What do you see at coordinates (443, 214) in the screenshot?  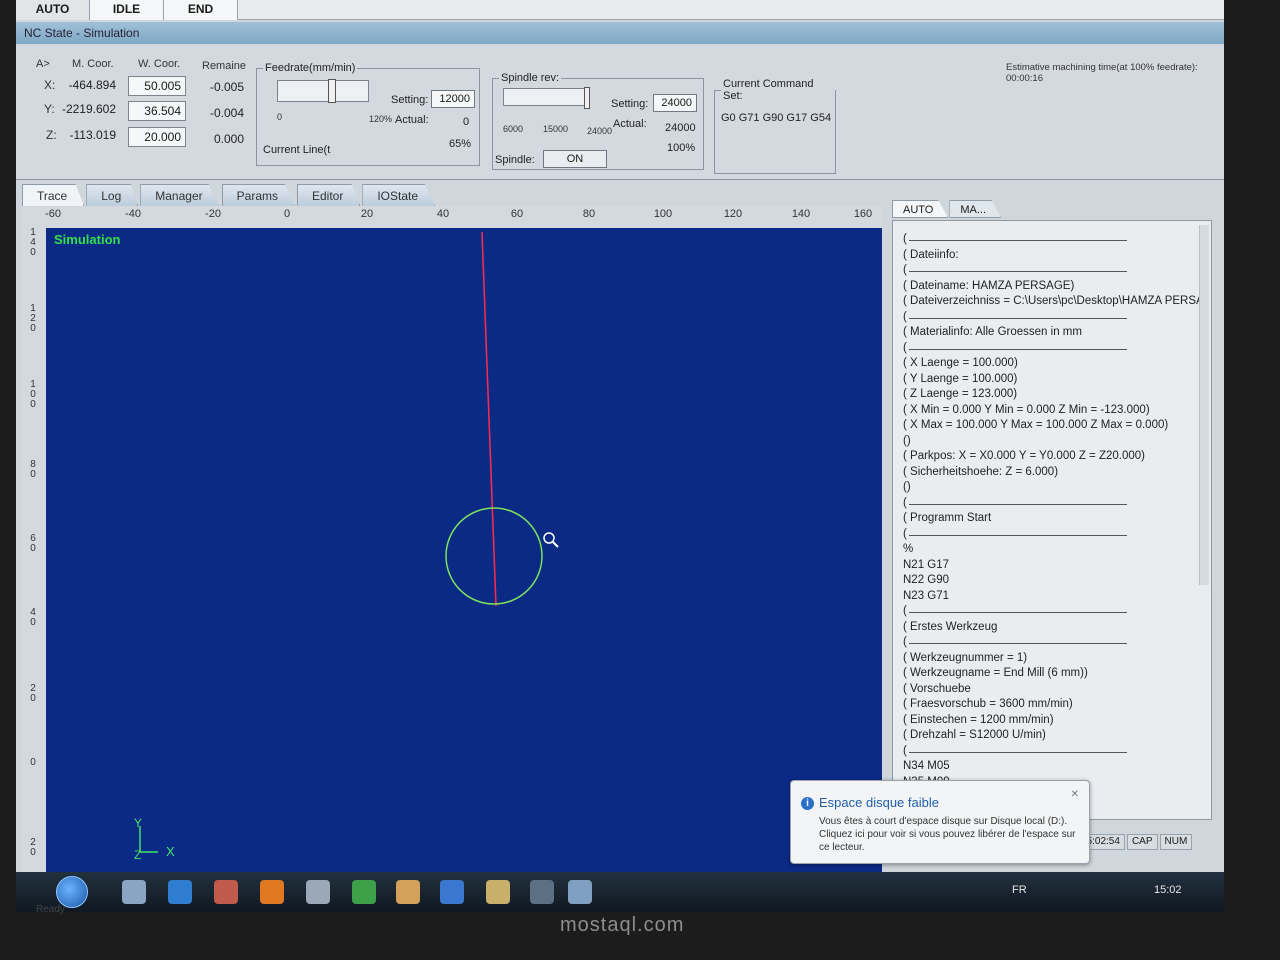 I see `ruler-x-tick: 40` at bounding box center [443, 214].